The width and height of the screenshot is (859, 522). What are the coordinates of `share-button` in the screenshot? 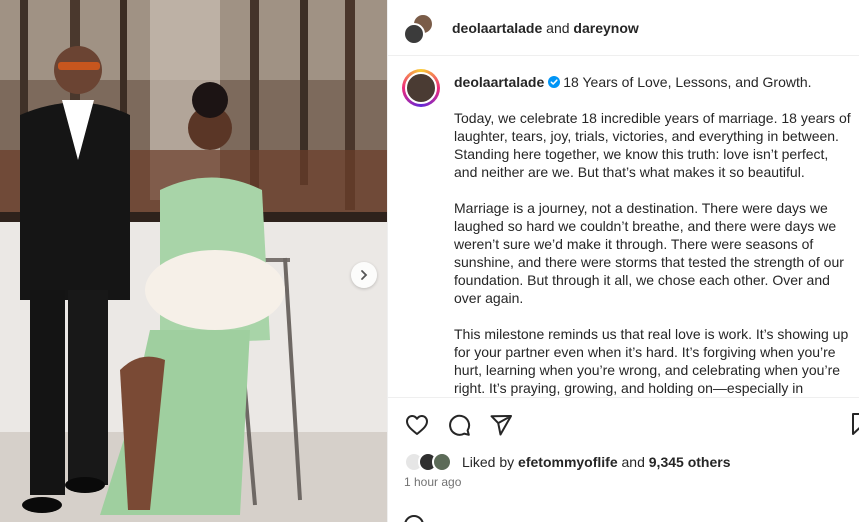 It's located at (501, 425).